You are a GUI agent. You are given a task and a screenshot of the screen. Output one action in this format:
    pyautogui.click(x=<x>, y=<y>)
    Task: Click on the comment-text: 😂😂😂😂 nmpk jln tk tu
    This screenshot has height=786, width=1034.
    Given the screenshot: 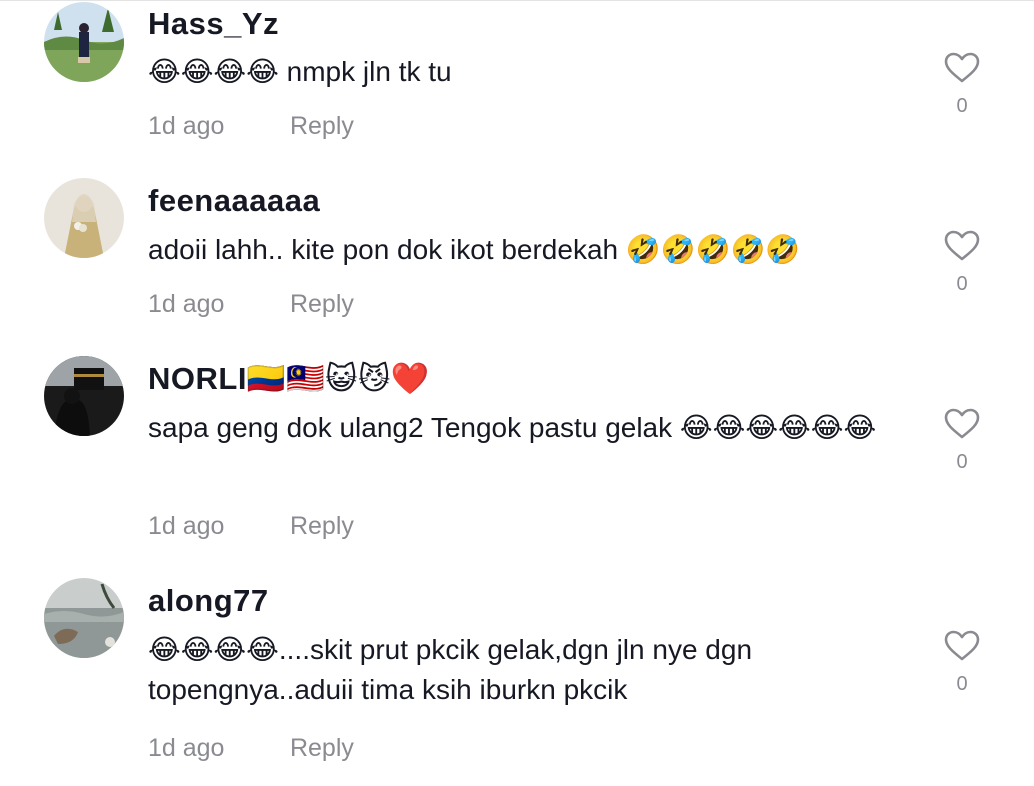 What is the action you would take?
    pyautogui.click(x=300, y=71)
    